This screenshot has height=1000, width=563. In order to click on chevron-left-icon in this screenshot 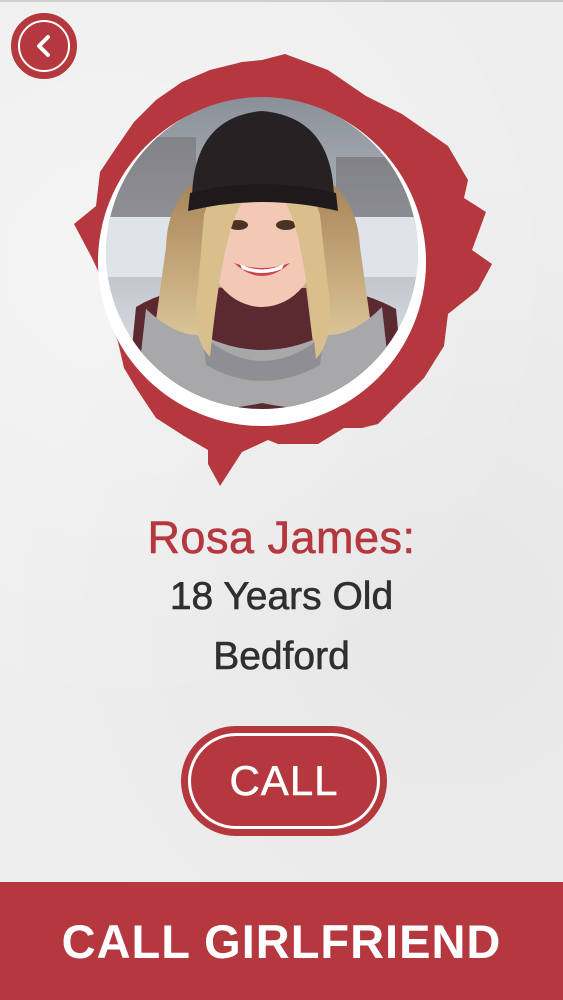, I will do `click(43, 46)`.